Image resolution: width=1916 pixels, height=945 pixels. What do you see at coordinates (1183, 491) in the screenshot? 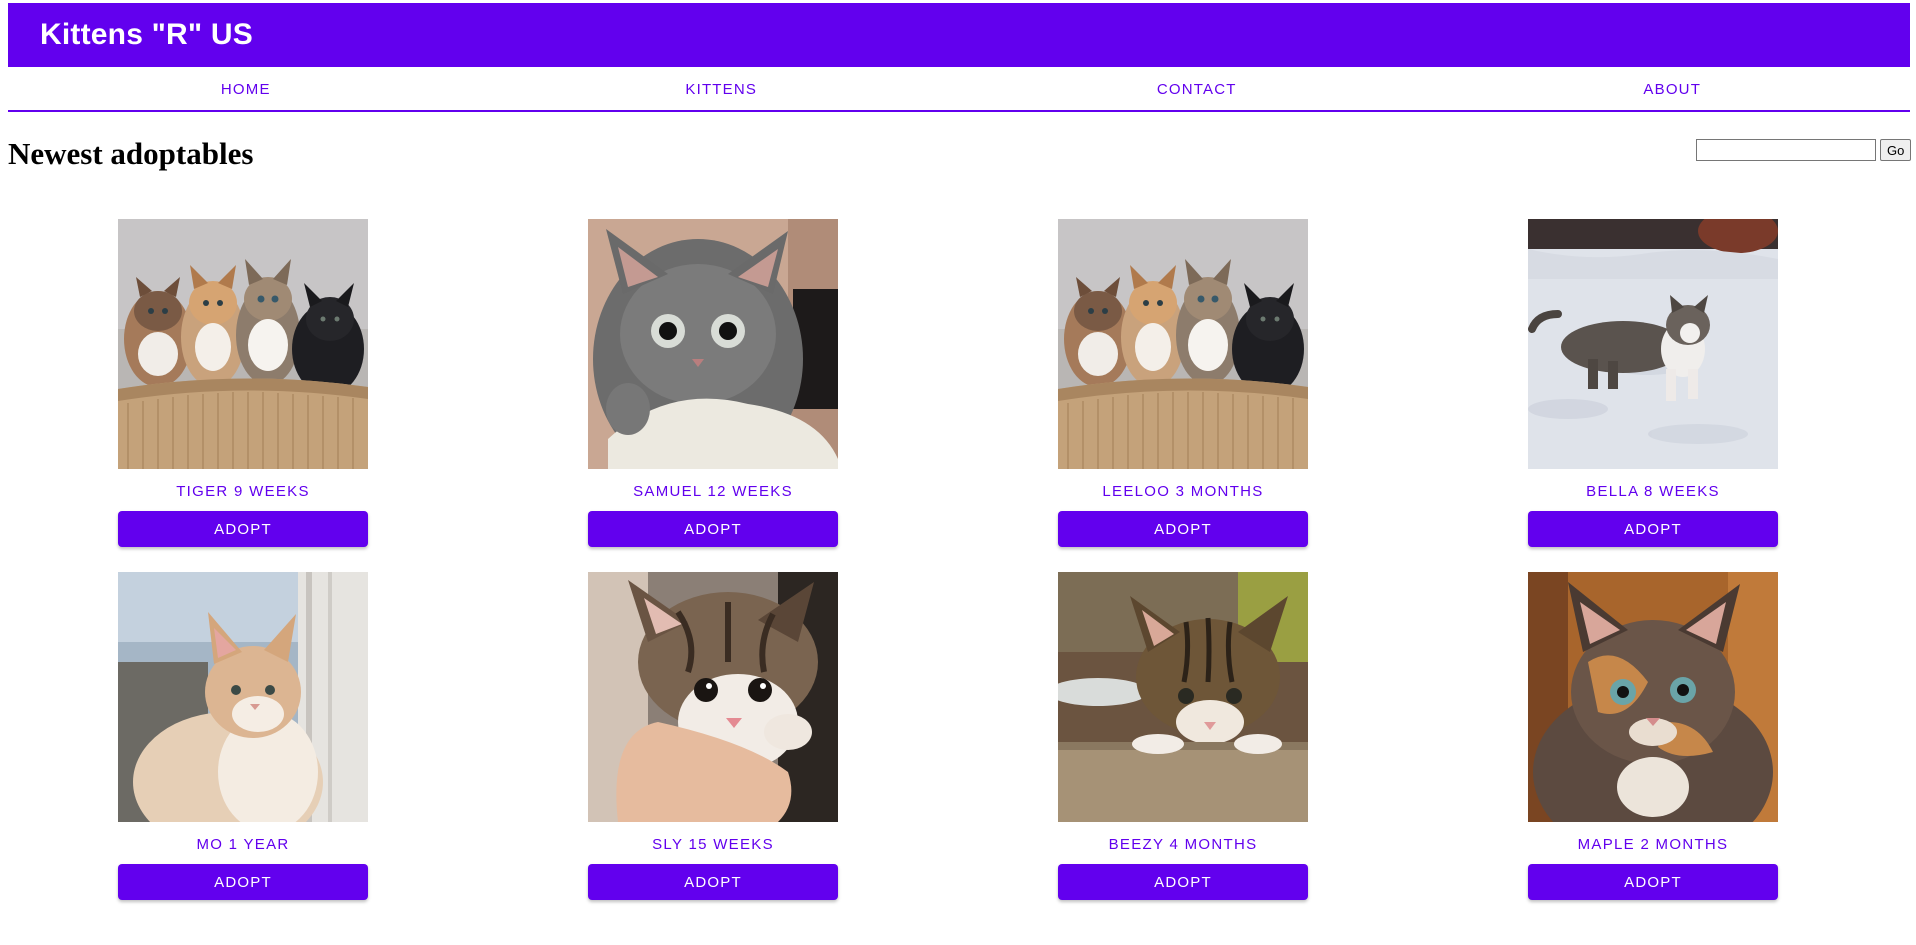
I see `kitten-caption: LEELOO 3 MONTHS` at bounding box center [1183, 491].